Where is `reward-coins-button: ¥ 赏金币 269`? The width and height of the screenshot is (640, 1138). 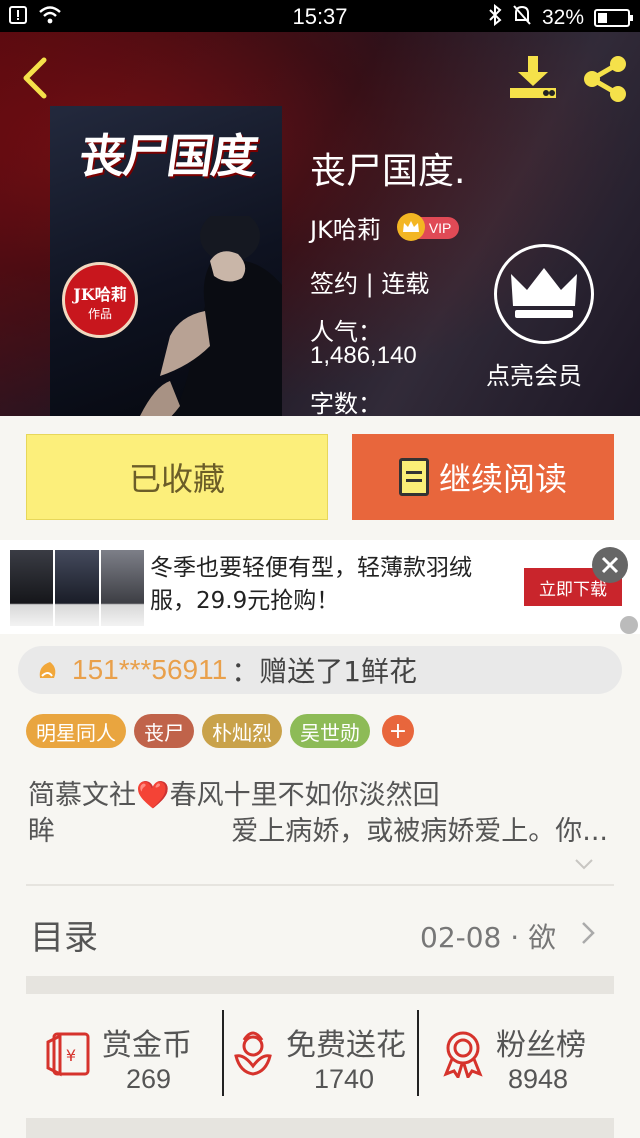 reward-coins-button: ¥ 赏金币 269 is located at coordinates (131, 1057).